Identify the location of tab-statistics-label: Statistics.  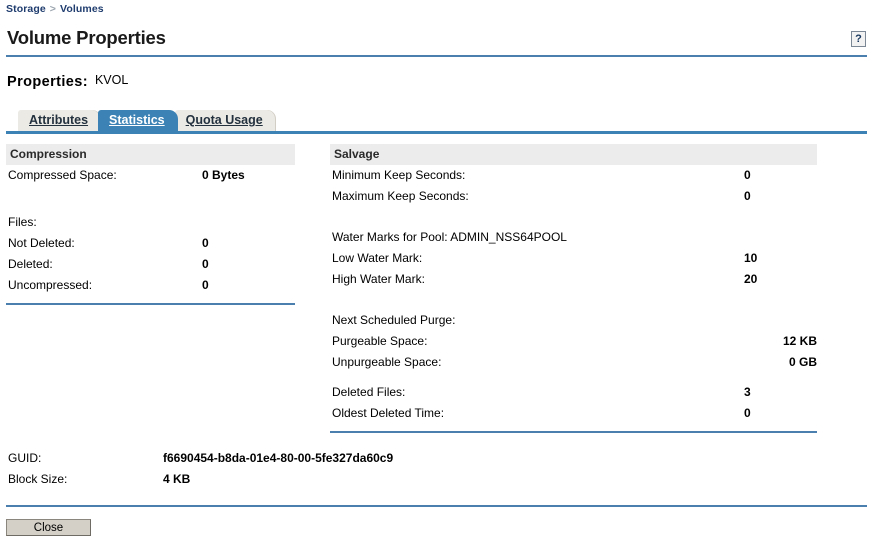
(137, 120).